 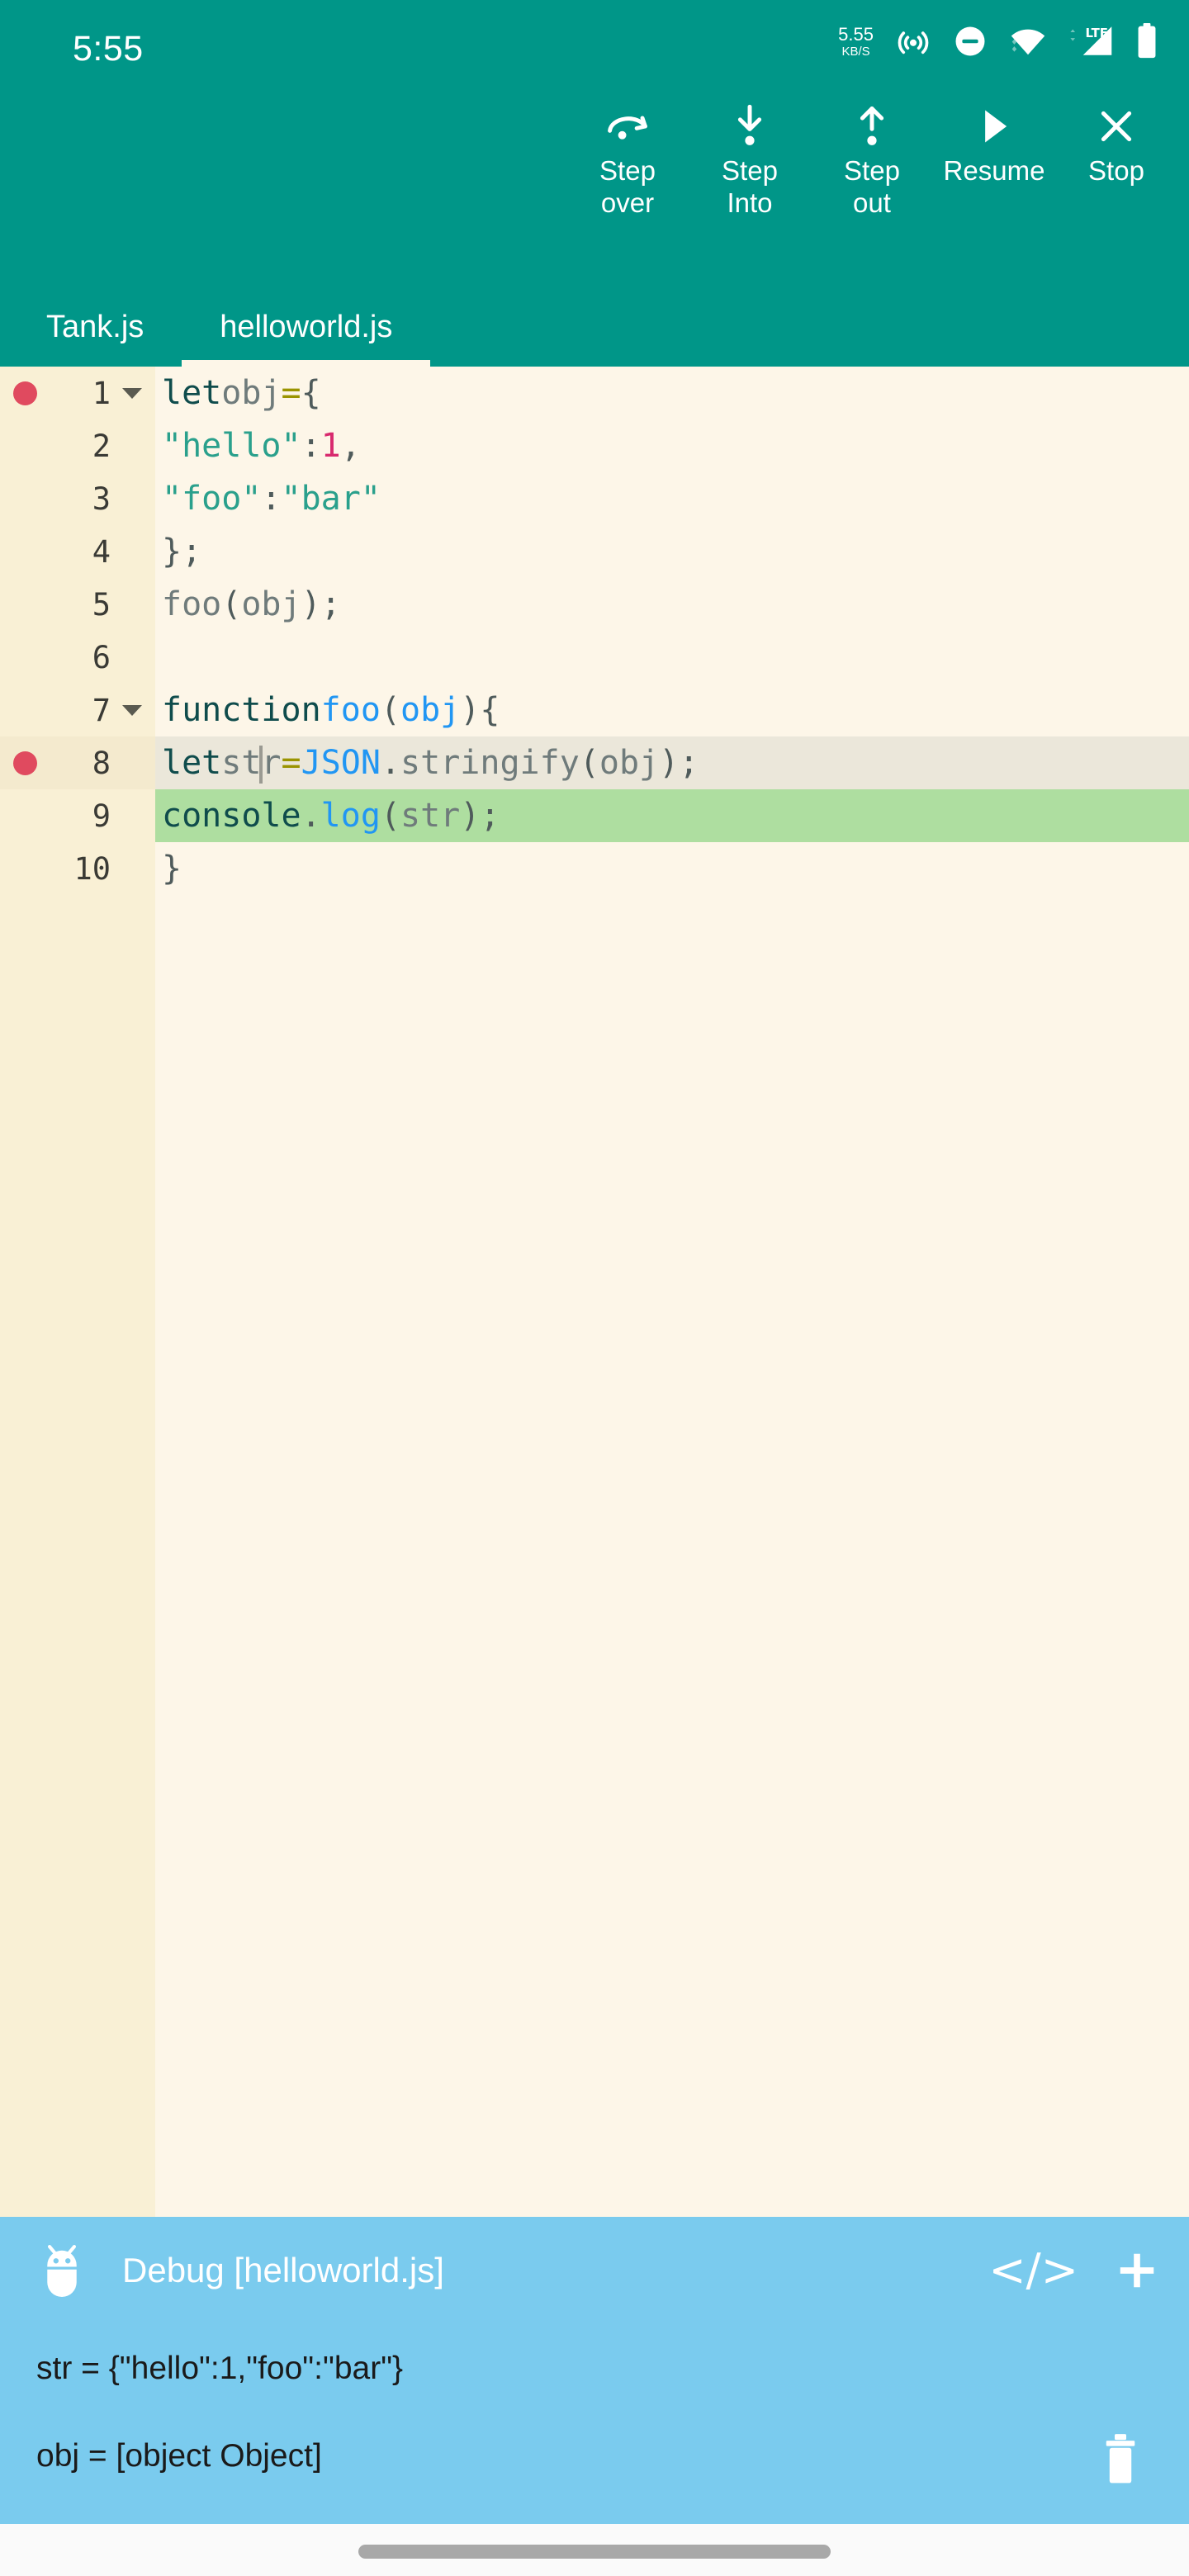 I want to click on gutter-cell: 8, so click(x=77, y=762).